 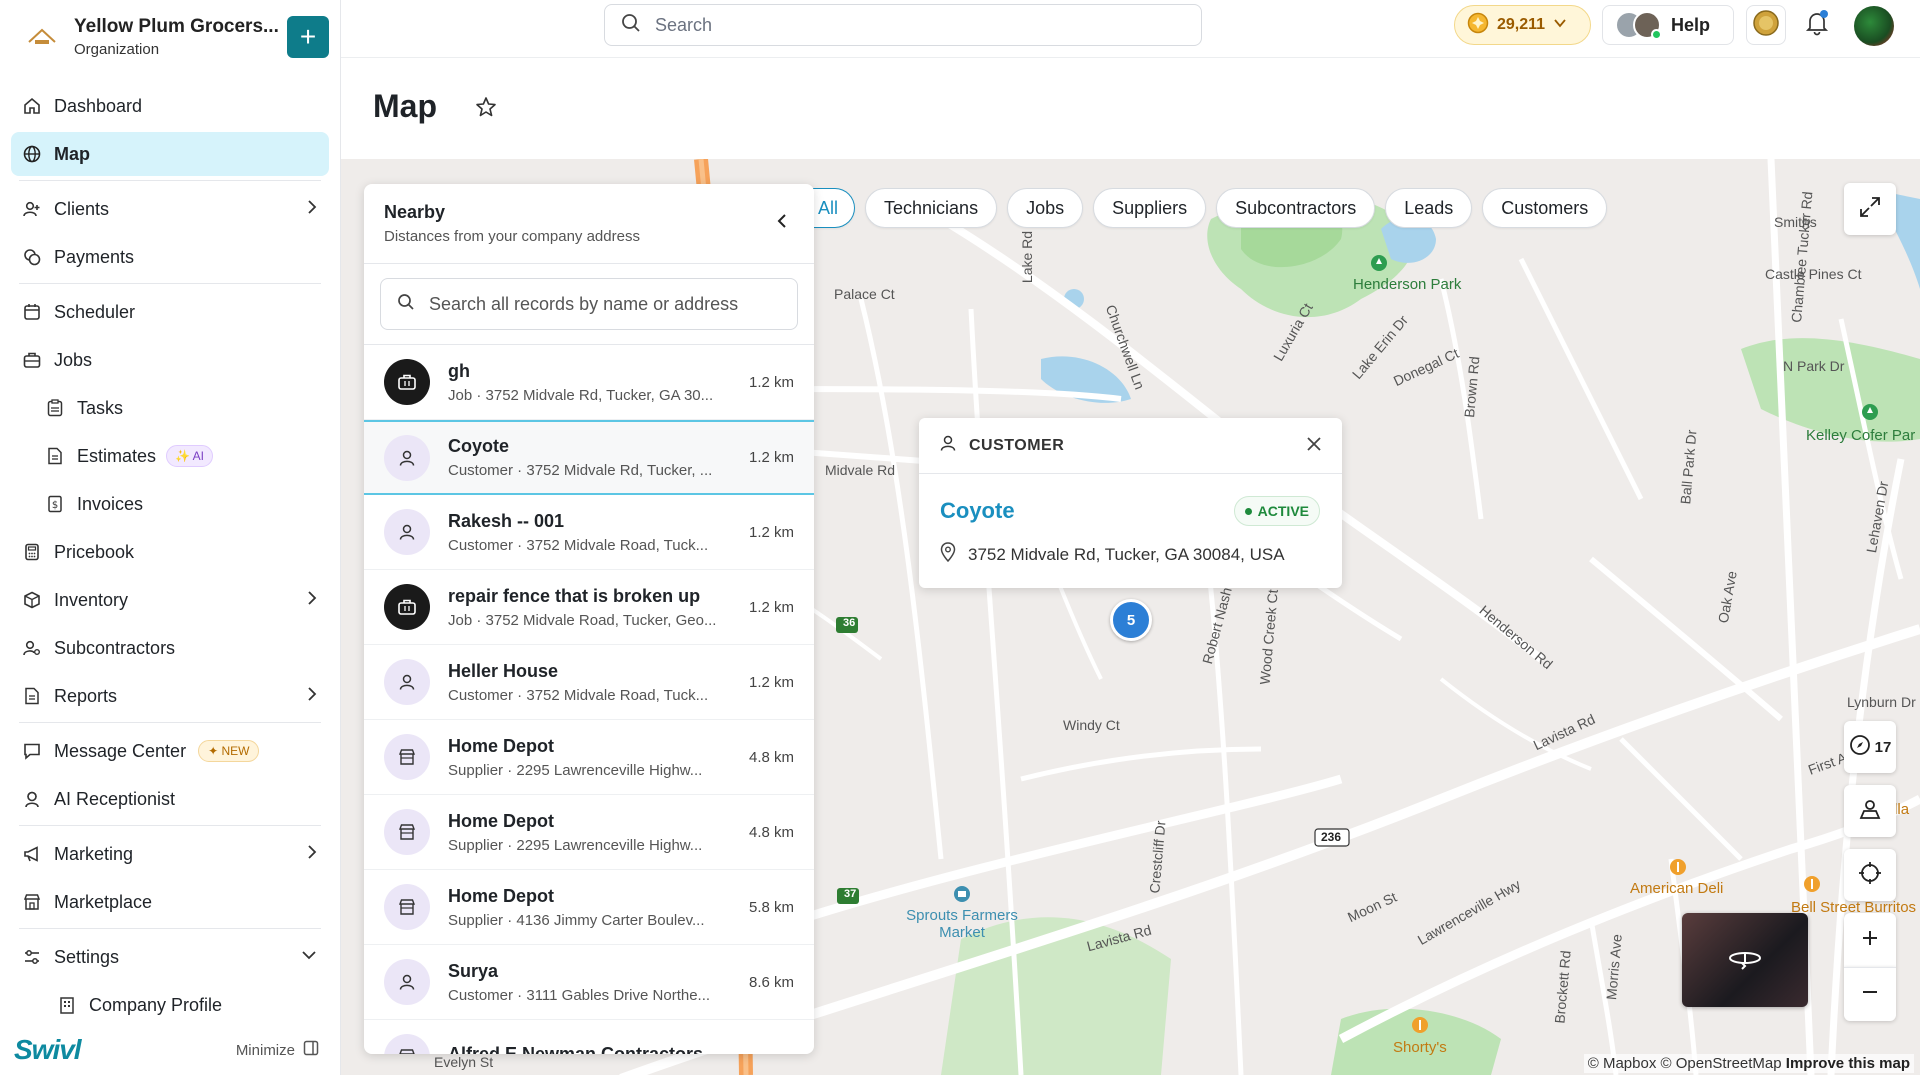 I want to click on sidebar-item-label: Subcontractors, so click(x=115, y=647).